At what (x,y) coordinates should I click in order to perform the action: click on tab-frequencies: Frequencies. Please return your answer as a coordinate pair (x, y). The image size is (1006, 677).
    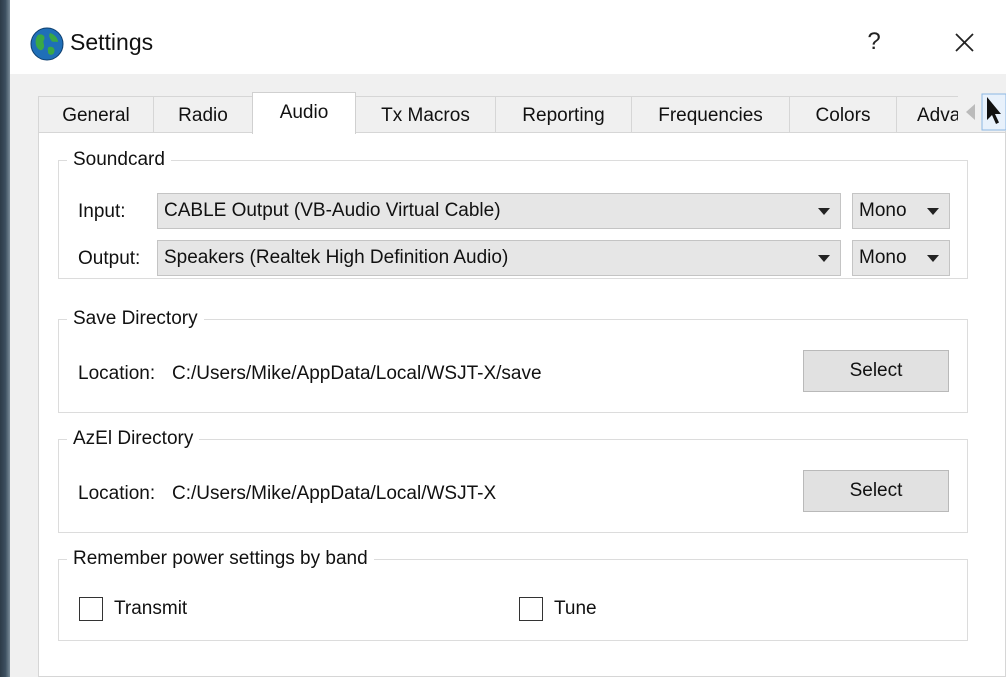
    Looking at the image, I should click on (710, 114).